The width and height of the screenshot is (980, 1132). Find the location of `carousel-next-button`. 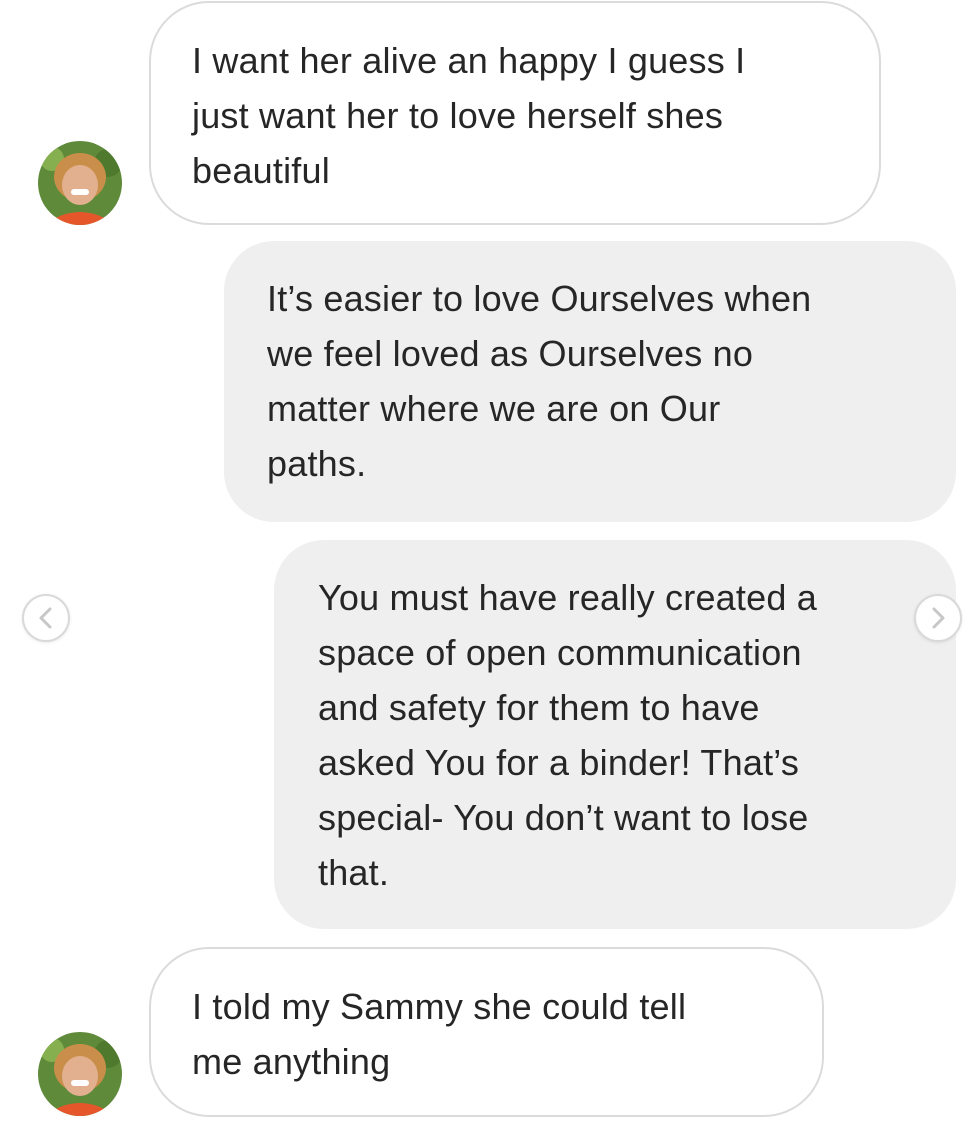

carousel-next-button is located at coordinates (938, 618).